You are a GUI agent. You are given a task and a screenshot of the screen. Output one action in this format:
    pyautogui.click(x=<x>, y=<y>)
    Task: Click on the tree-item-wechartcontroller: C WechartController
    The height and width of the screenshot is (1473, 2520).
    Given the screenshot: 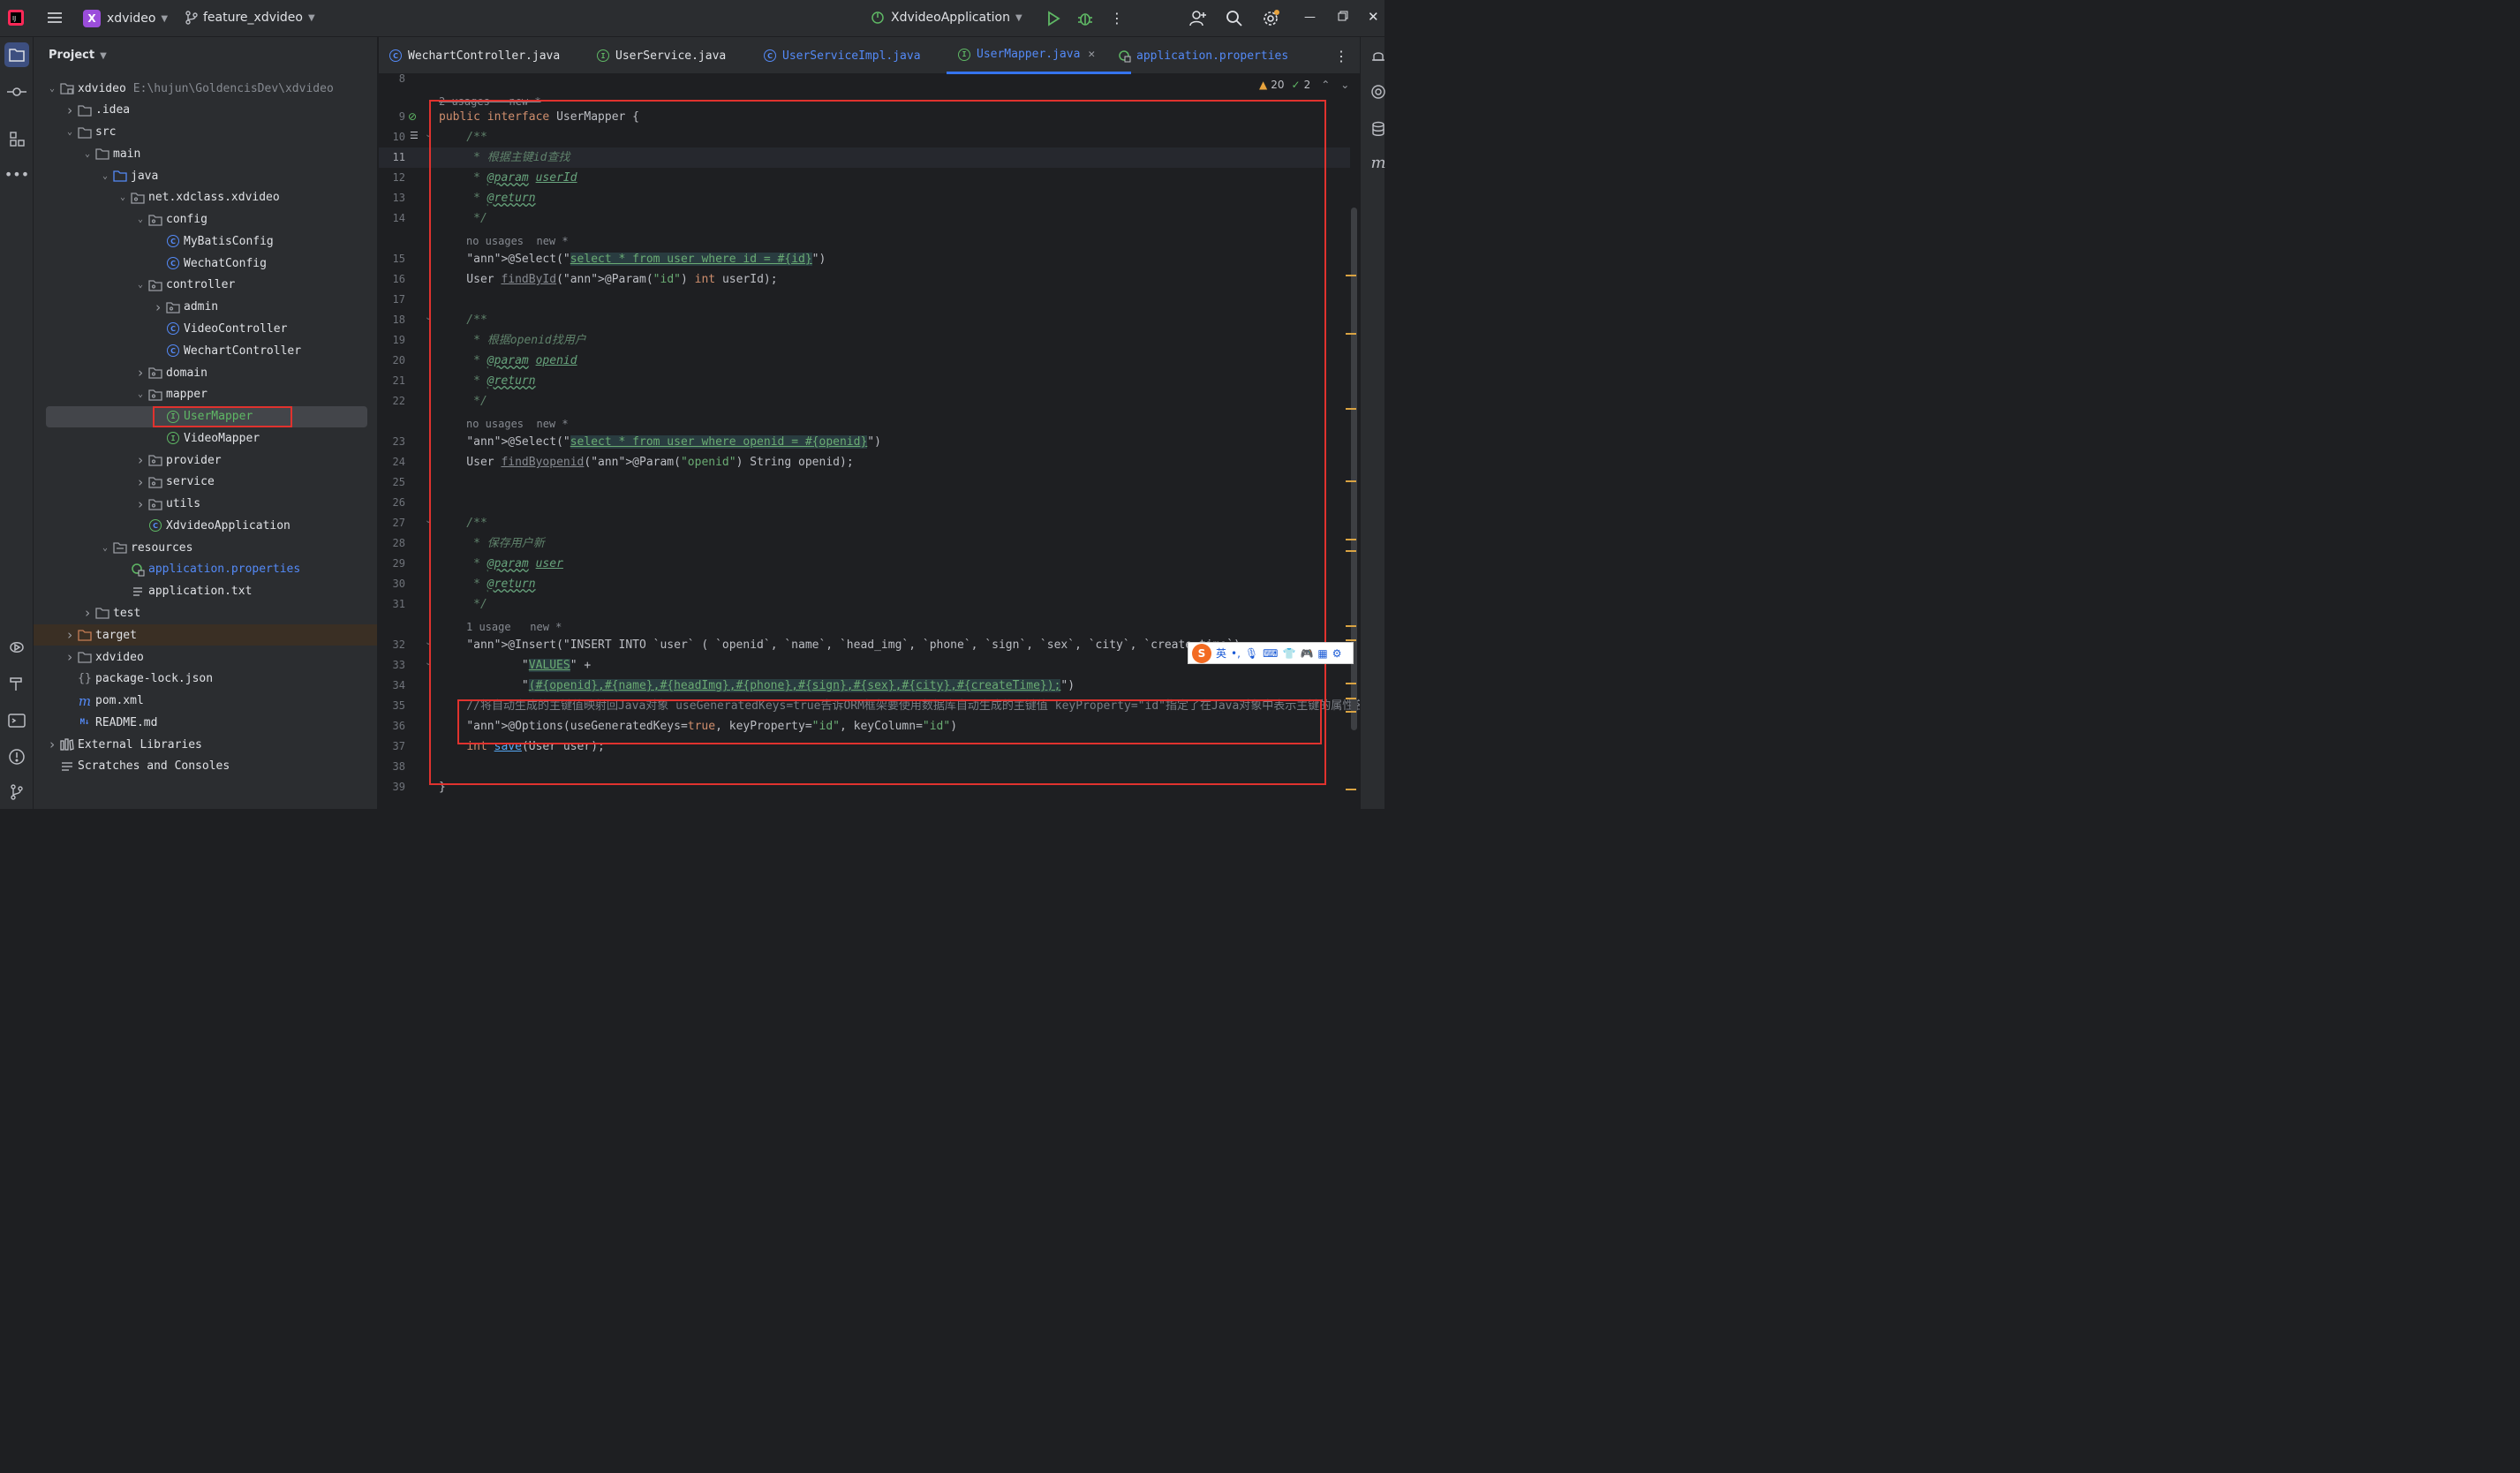 What is the action you would take?
    pyautogui.click(x=205, y=350)
    